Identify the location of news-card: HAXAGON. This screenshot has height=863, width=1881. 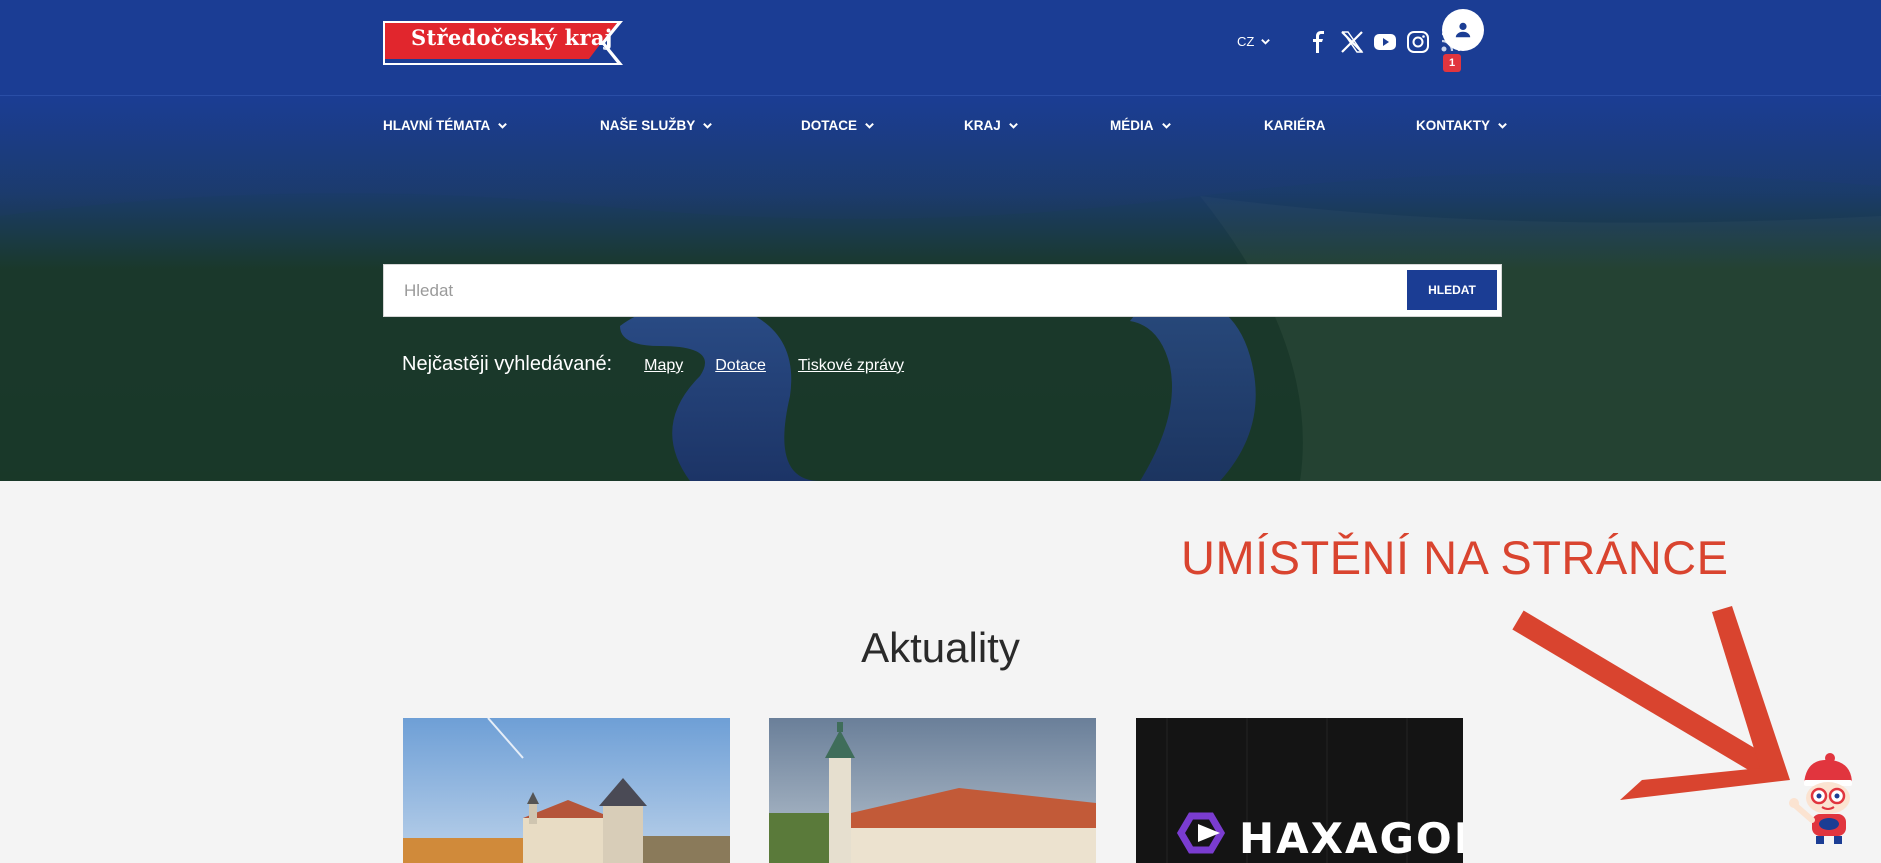
(1299, 790).